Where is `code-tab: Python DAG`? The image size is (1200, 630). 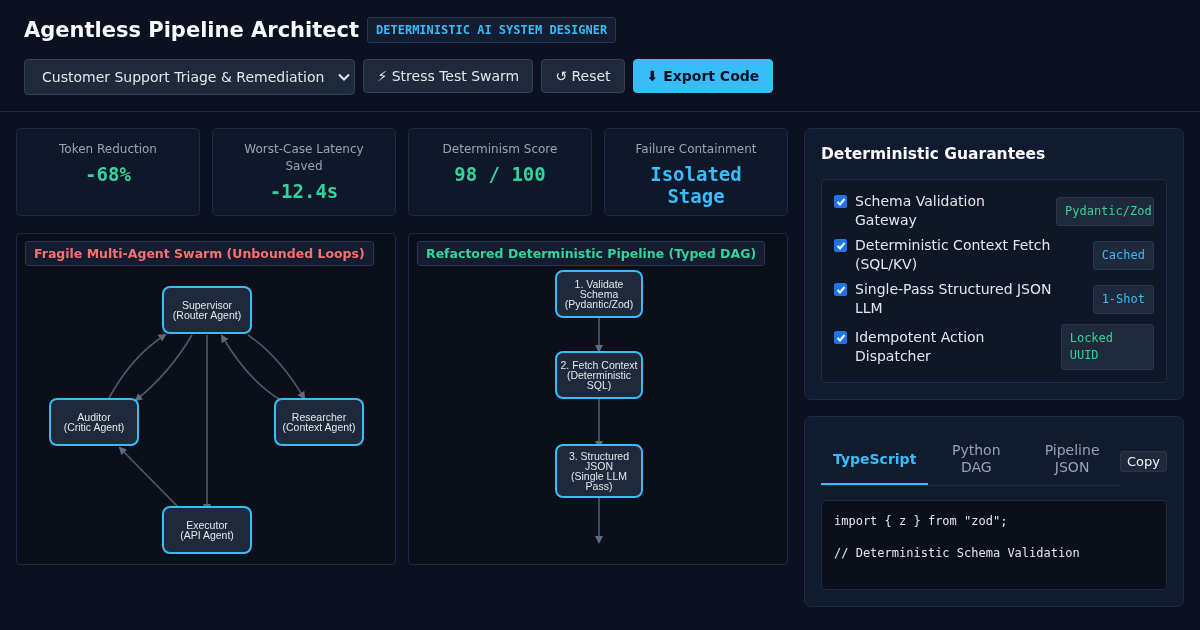 code-tab: Python DAG is located at coordinates (976, 461).